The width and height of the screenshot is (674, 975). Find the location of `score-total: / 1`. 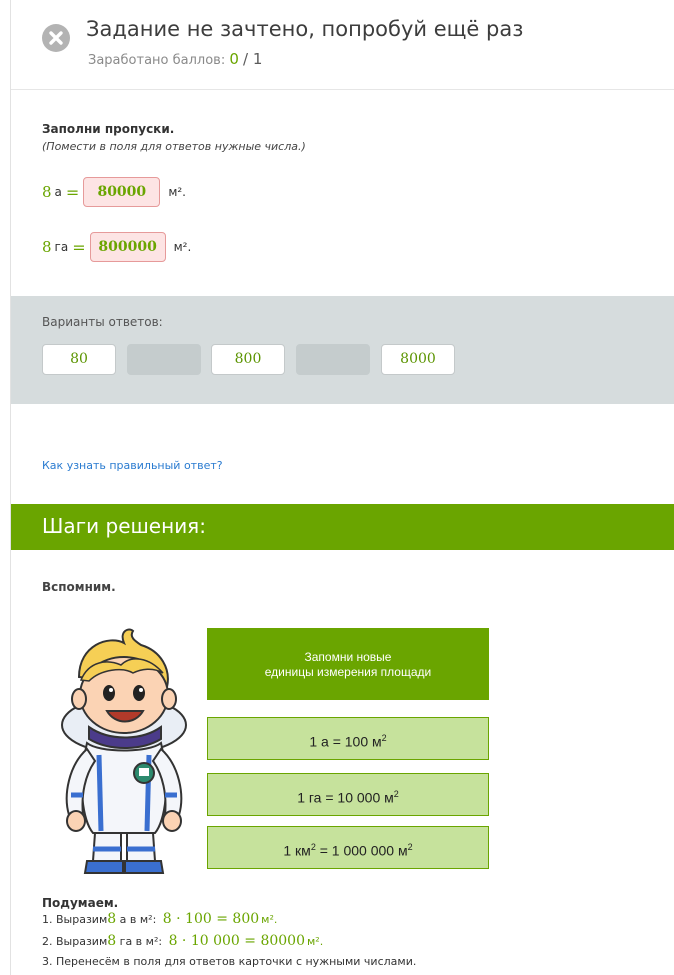

score-total: / 1 is located at coordinates (253, 59).